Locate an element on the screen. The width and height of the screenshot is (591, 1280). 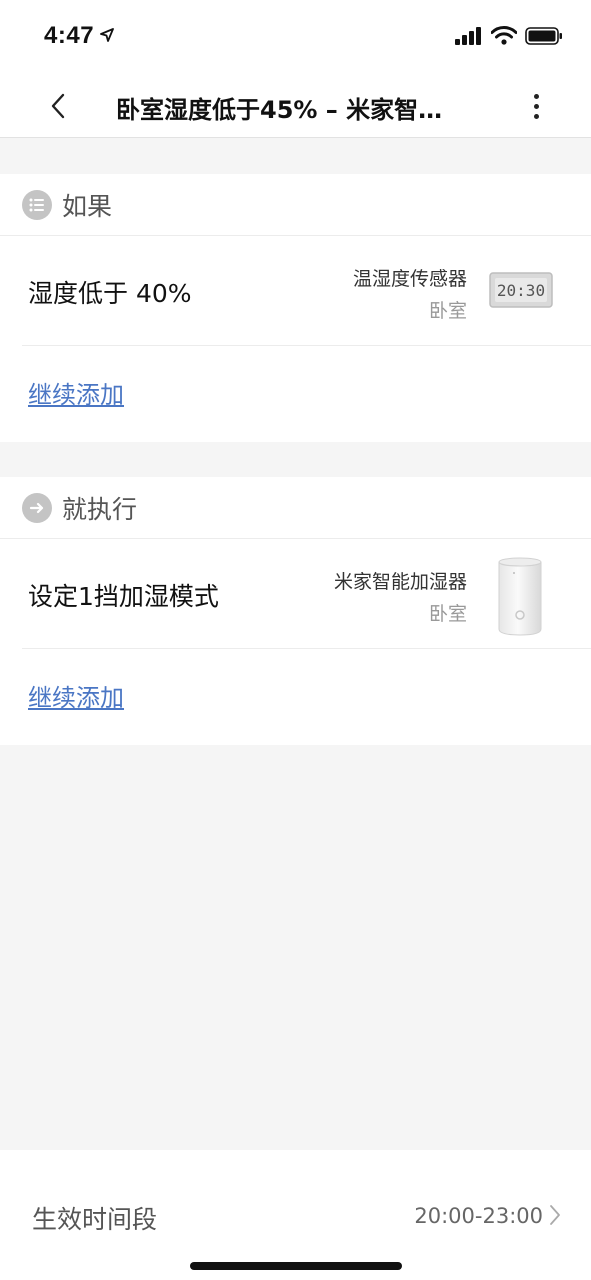
status-bar: 4:47 is located at coordinates (295, 37).